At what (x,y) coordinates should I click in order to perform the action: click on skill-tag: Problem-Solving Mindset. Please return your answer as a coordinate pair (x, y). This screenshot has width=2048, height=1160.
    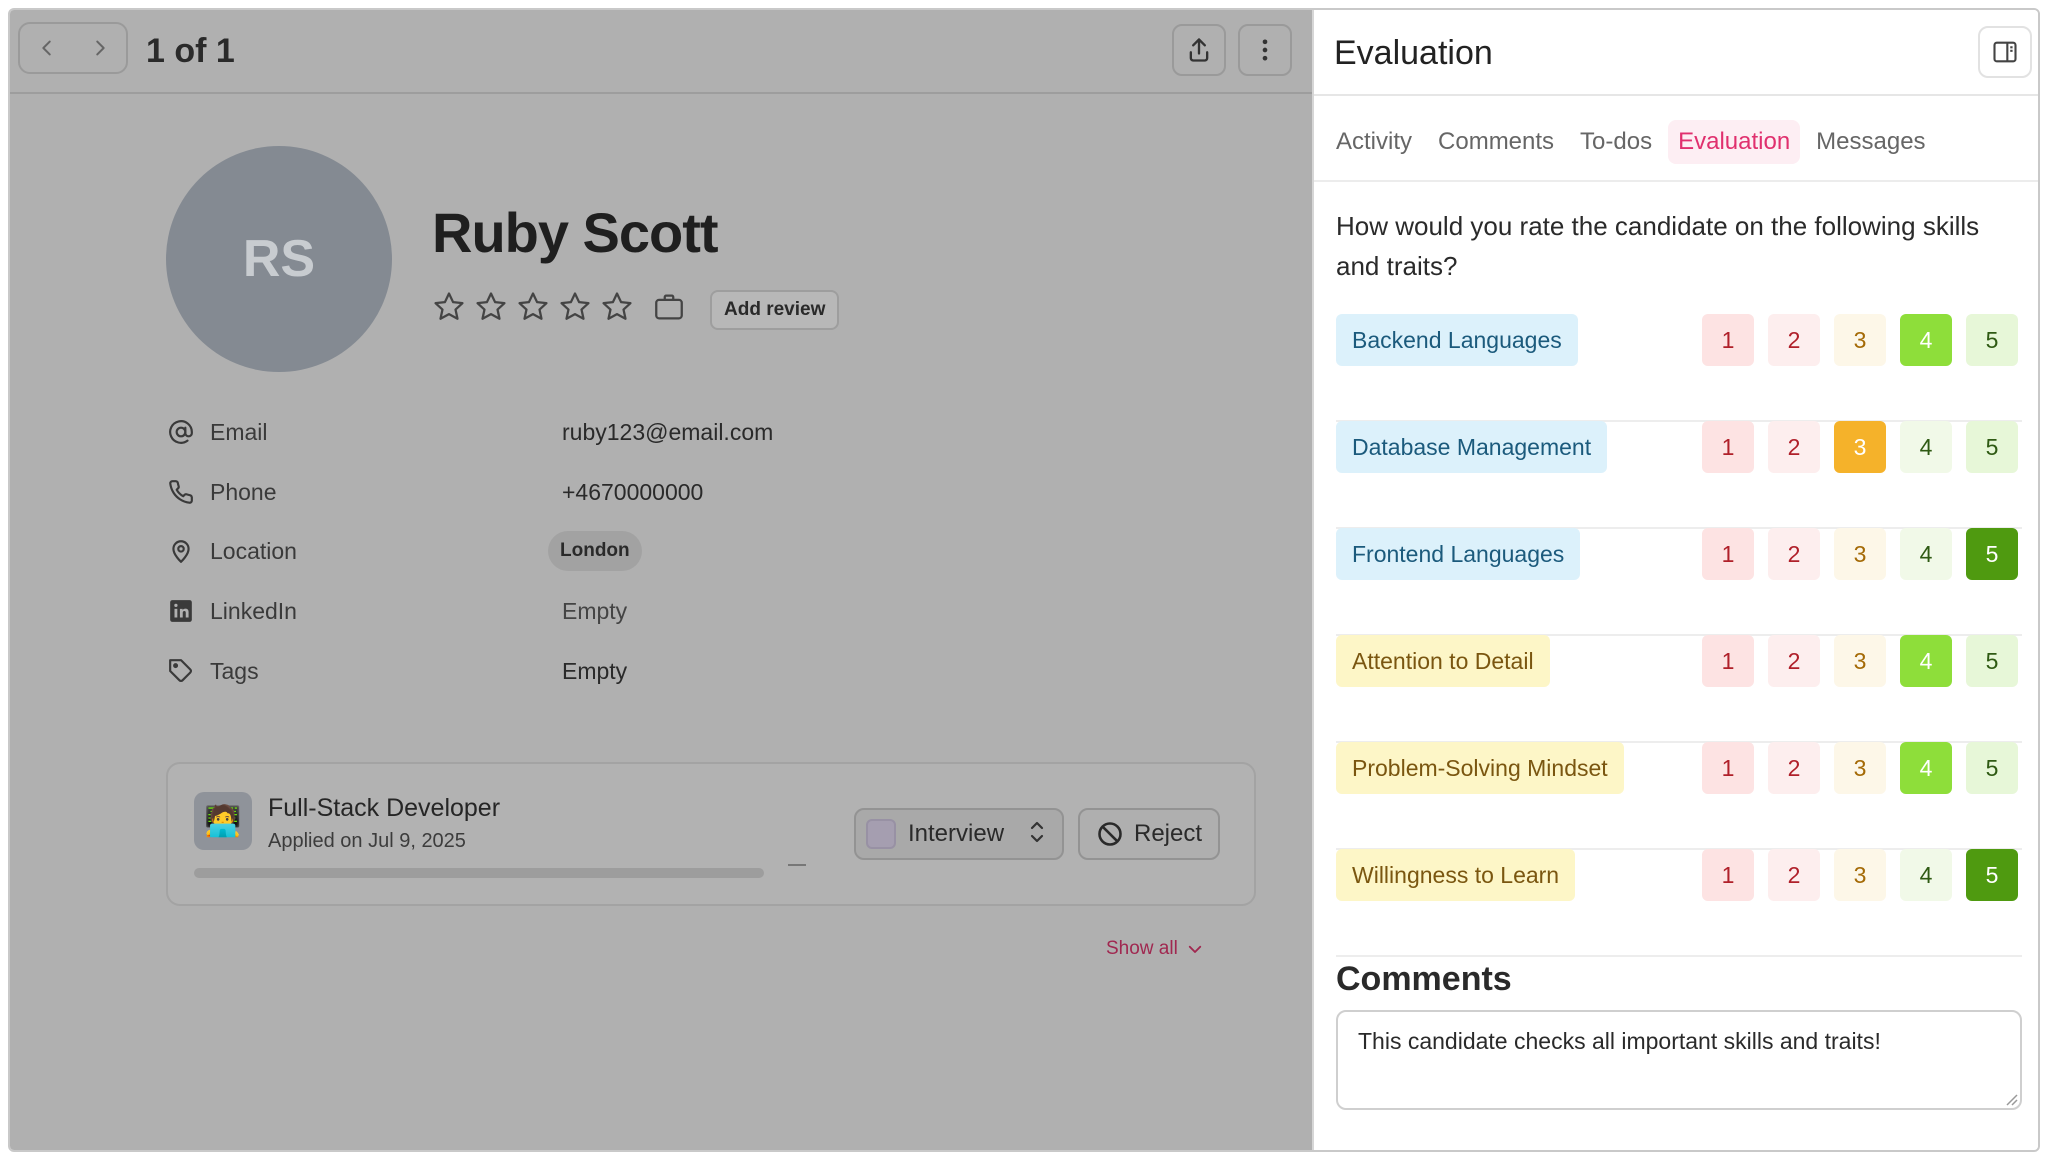
    Looking at the image, I should click on (1480, 768).